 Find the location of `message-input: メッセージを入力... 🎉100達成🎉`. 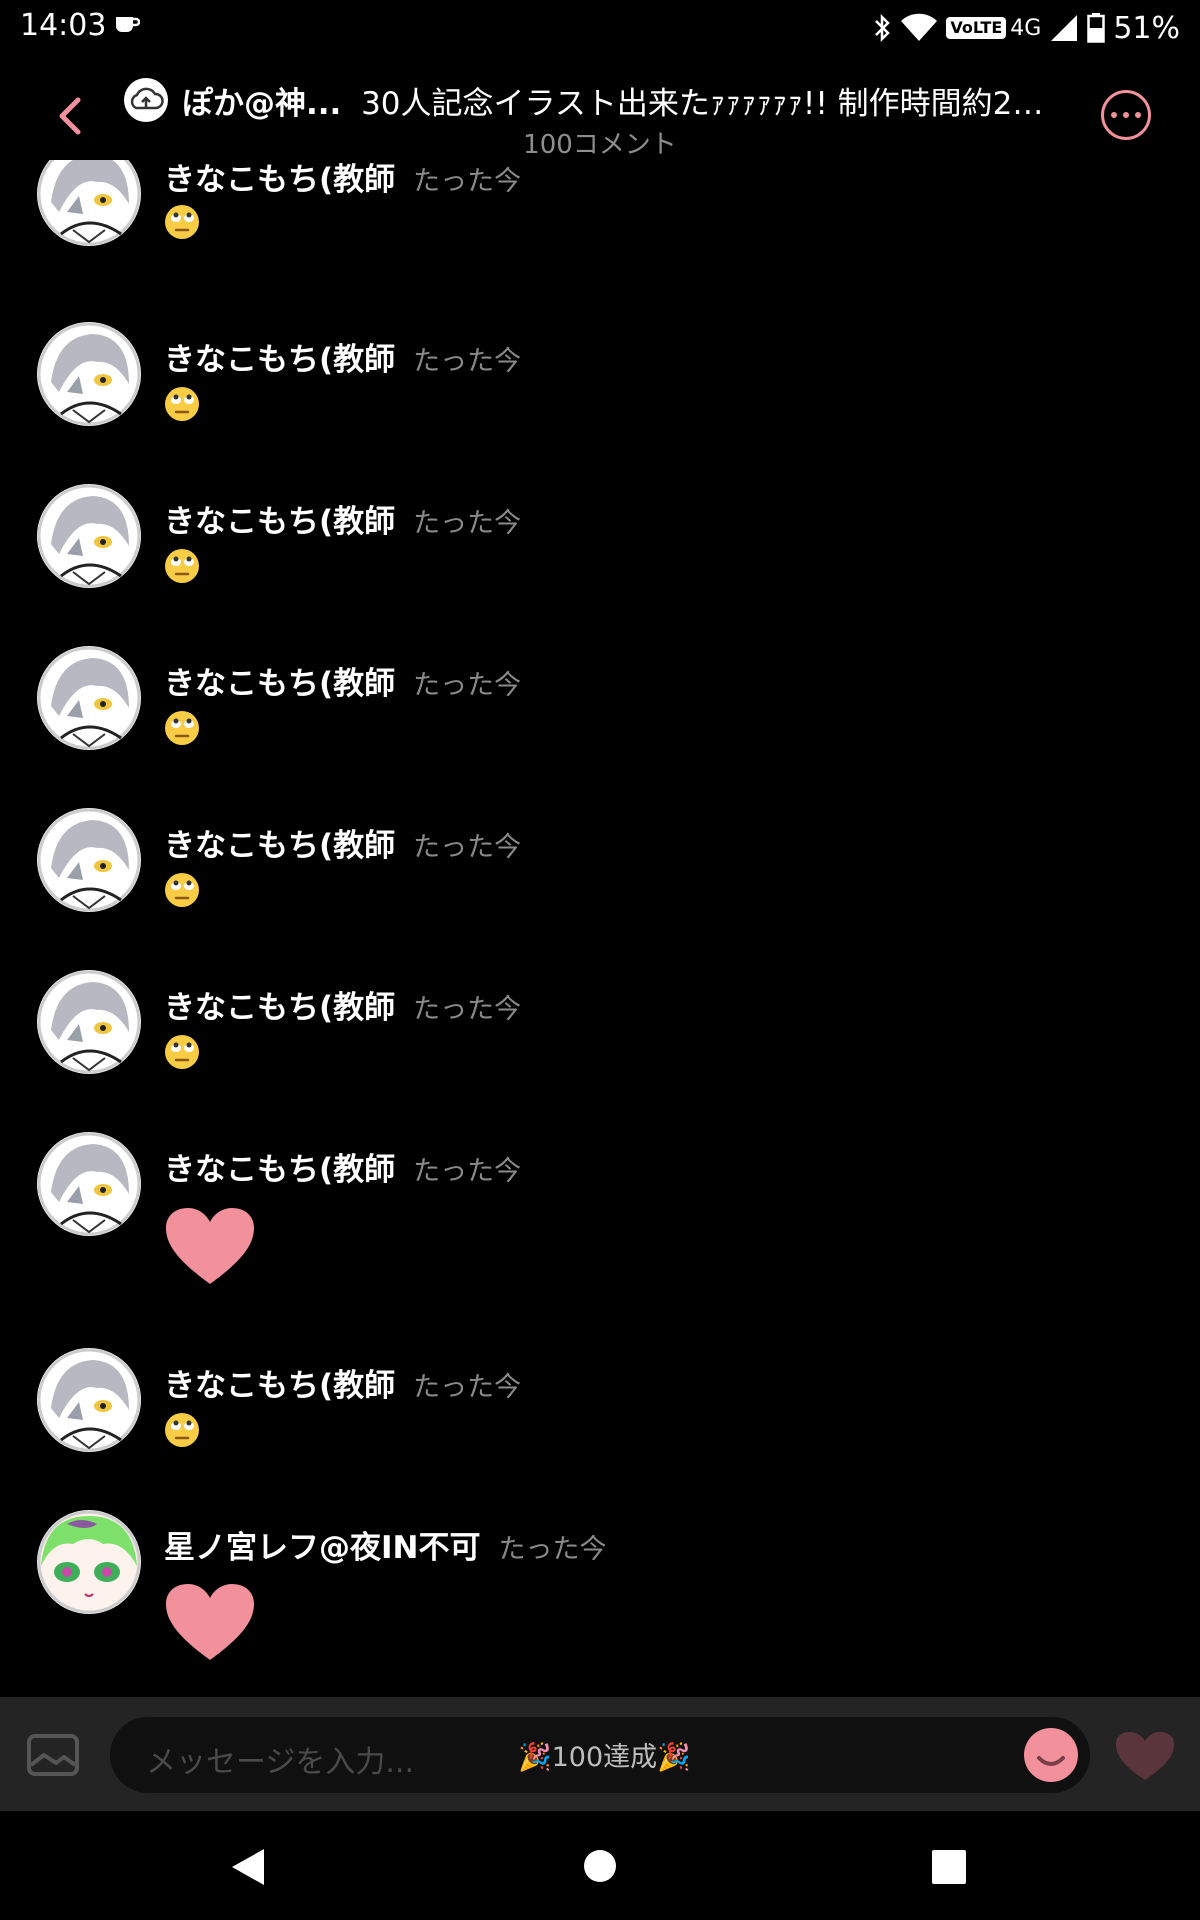

message-input: メッセージを入力... 🎉100達成🎉 is located at coordinates (600, 1755).